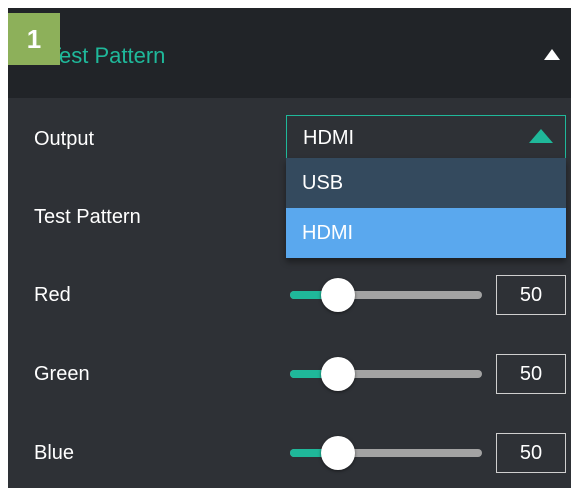  I want to click on output-label: Output, so click(64, 139).